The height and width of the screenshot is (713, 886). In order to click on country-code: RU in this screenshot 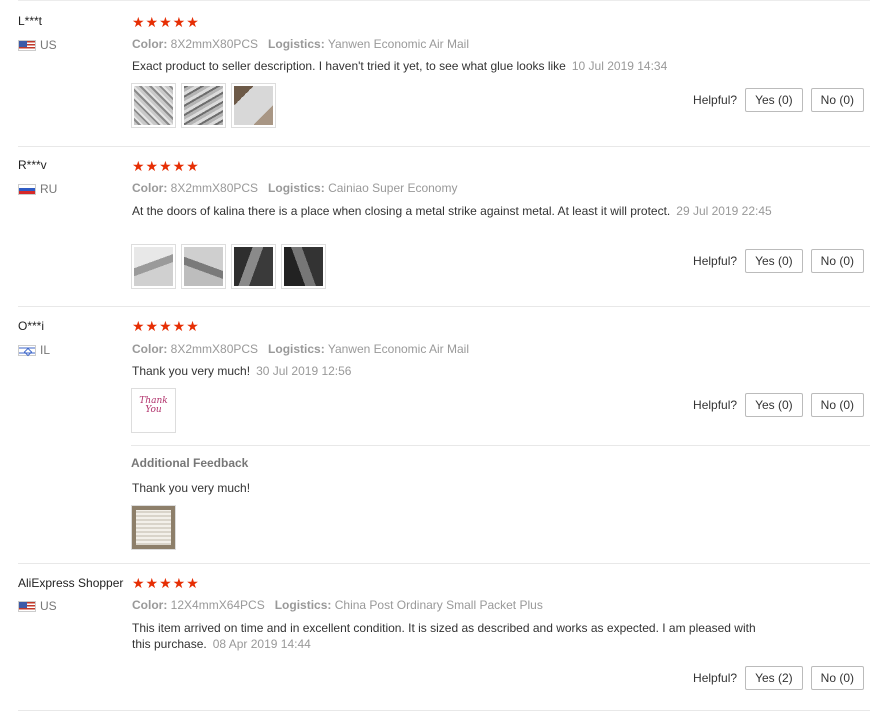, I will do `click(49, 189)`.